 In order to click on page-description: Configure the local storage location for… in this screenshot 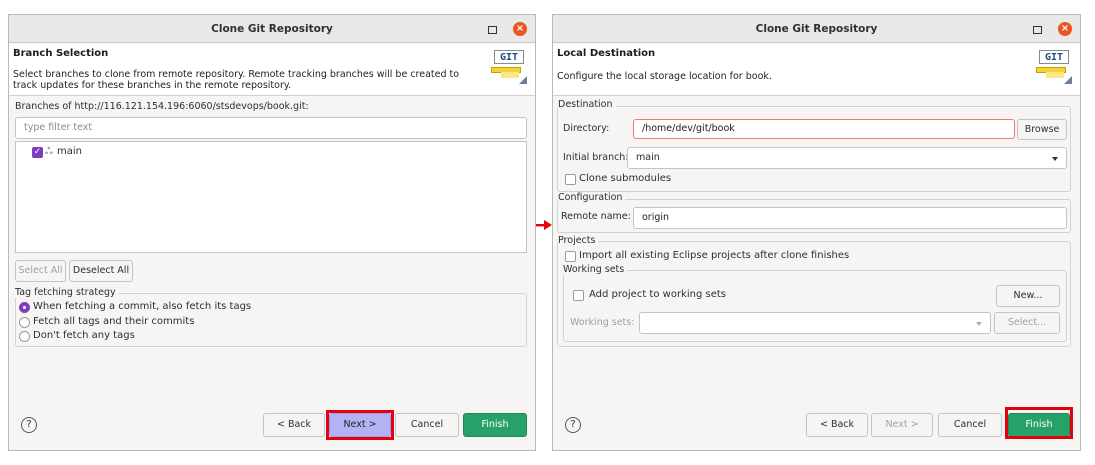, I will do `click(664, 76)`.